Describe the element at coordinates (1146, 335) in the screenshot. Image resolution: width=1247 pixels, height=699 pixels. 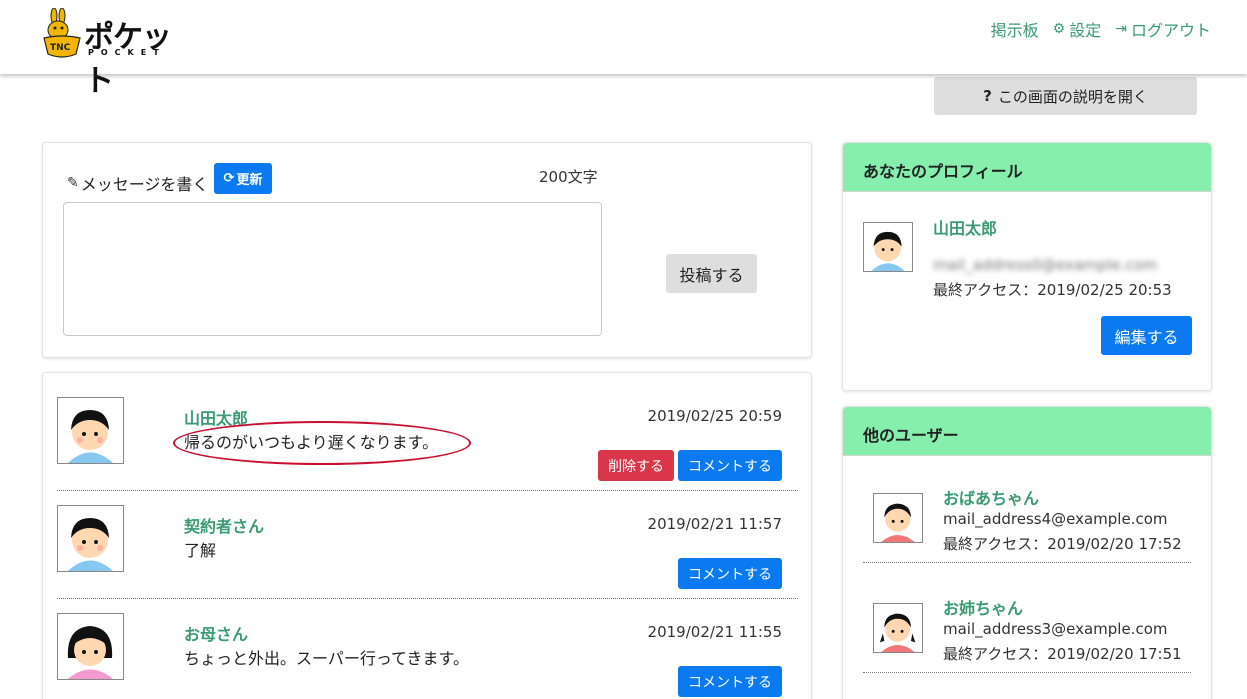
I see `edit-profile-button: 編集する` at that location.